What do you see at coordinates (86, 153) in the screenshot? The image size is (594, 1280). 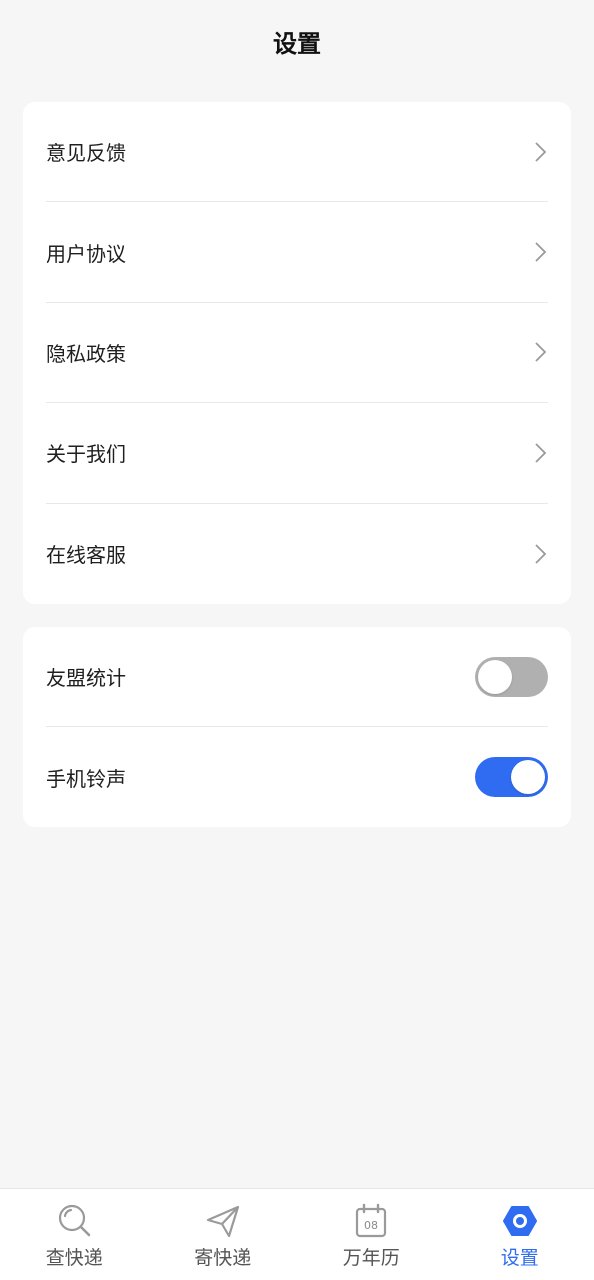 I see `menu-item-label: 意见反馈` at bounding box center [86, 153].